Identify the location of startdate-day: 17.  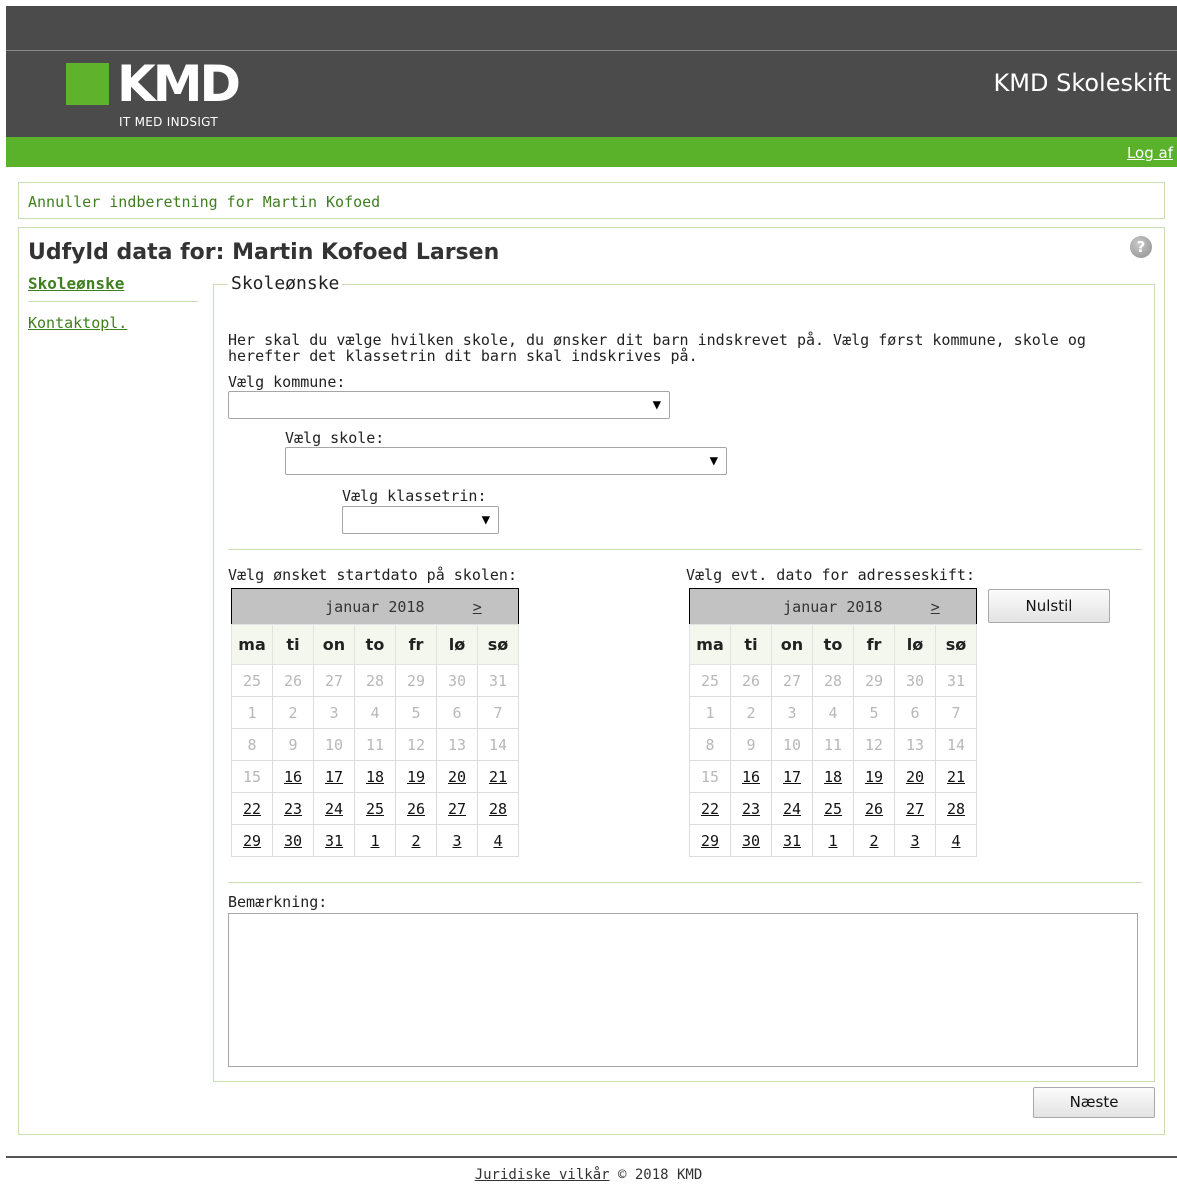
(334, 776).